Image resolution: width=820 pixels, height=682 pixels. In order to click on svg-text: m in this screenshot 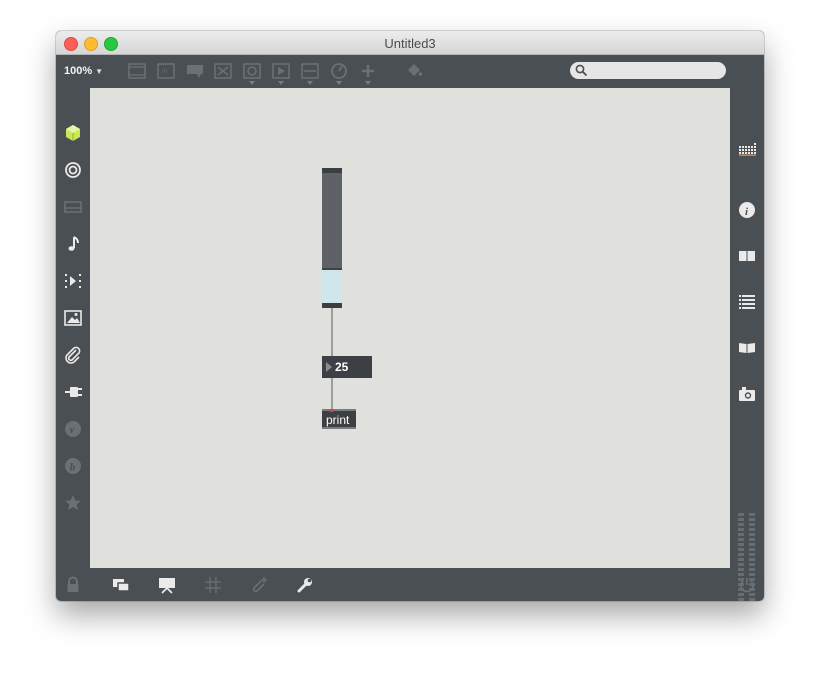, I will do `click(164, 72)`.